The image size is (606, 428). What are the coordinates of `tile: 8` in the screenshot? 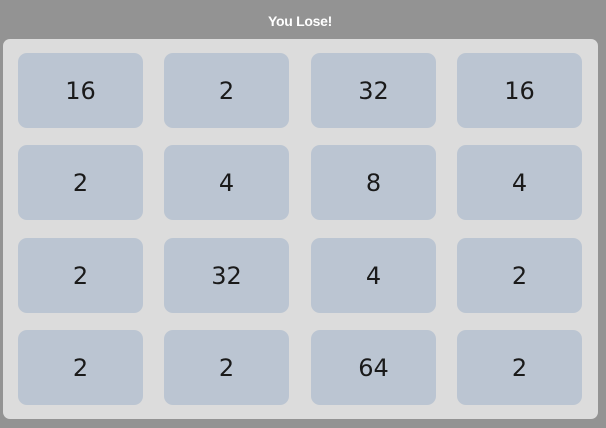 It's located at (373, 182).